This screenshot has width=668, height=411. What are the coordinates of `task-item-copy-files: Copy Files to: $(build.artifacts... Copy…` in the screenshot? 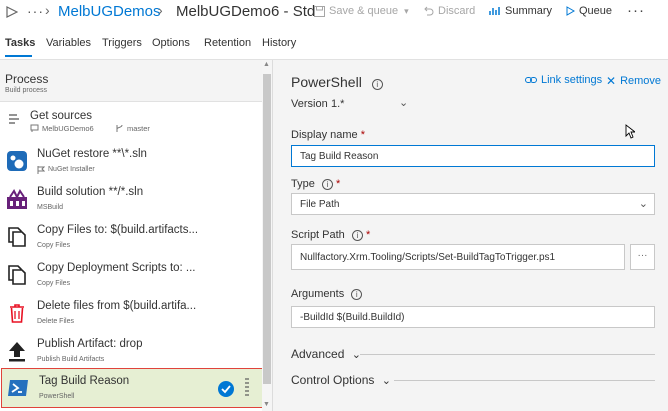 It's located at (131, 237).